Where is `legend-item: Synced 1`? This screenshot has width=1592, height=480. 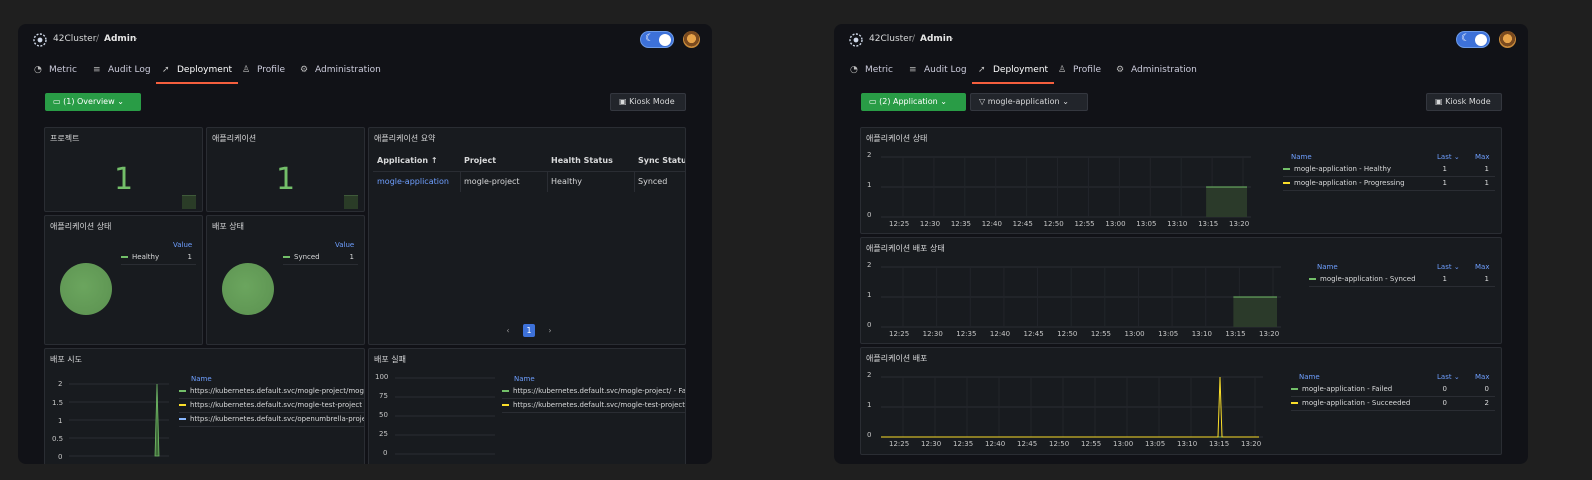 legend-item: Synced 1 is located at coordinates (320, 259).